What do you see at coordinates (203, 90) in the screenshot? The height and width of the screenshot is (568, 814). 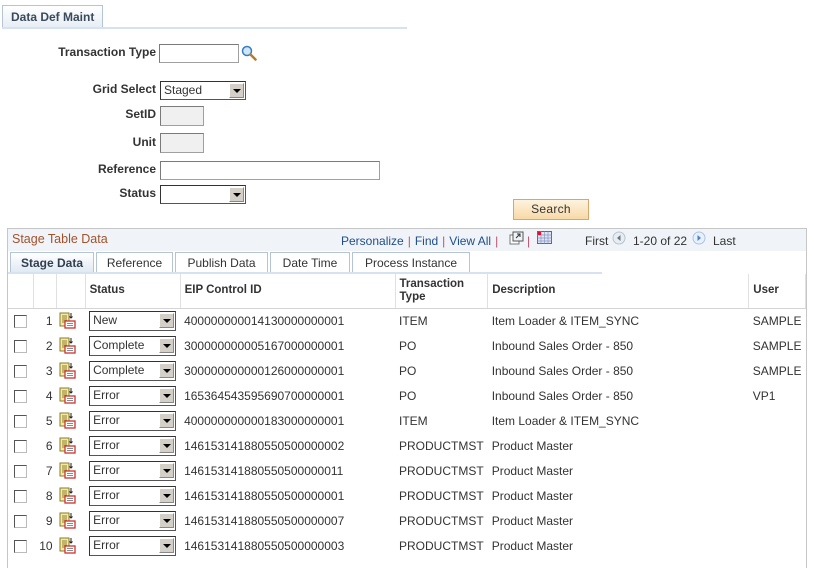 I see `grid-select-dropdown: Staged` at bounding box center [203, 90].